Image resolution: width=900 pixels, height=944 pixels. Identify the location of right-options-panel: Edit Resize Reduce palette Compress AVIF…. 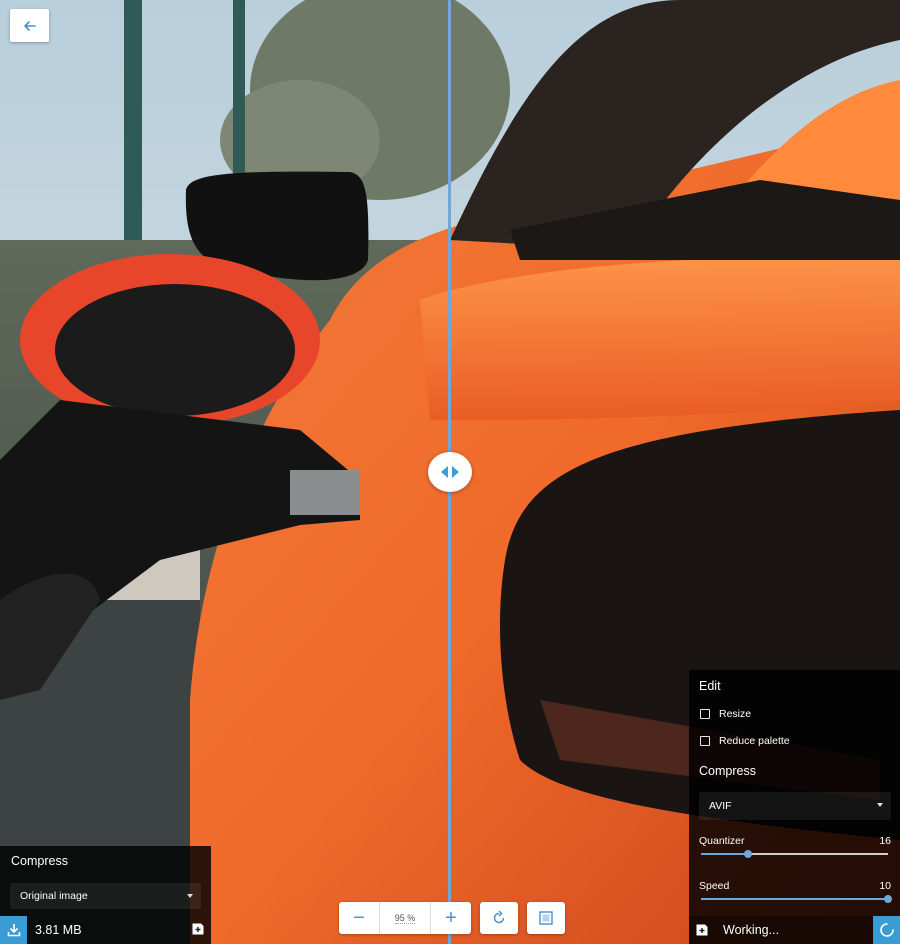
(794, 807).